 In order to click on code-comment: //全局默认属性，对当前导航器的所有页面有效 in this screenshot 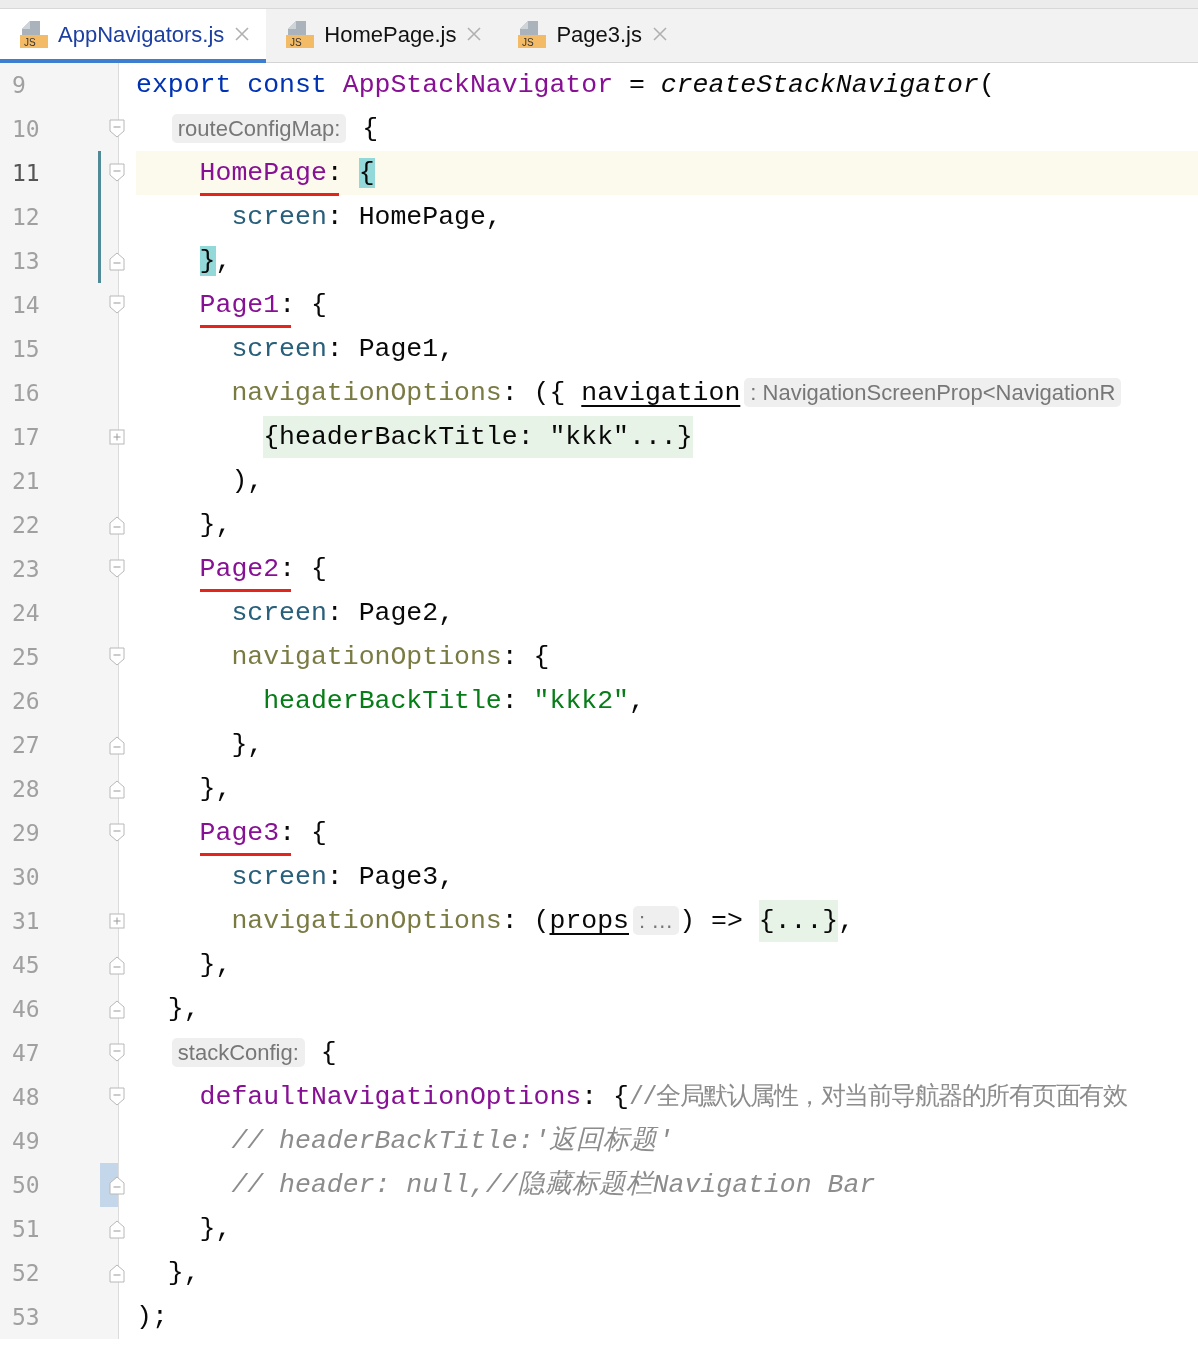, I will do `click(877, 1097)`.